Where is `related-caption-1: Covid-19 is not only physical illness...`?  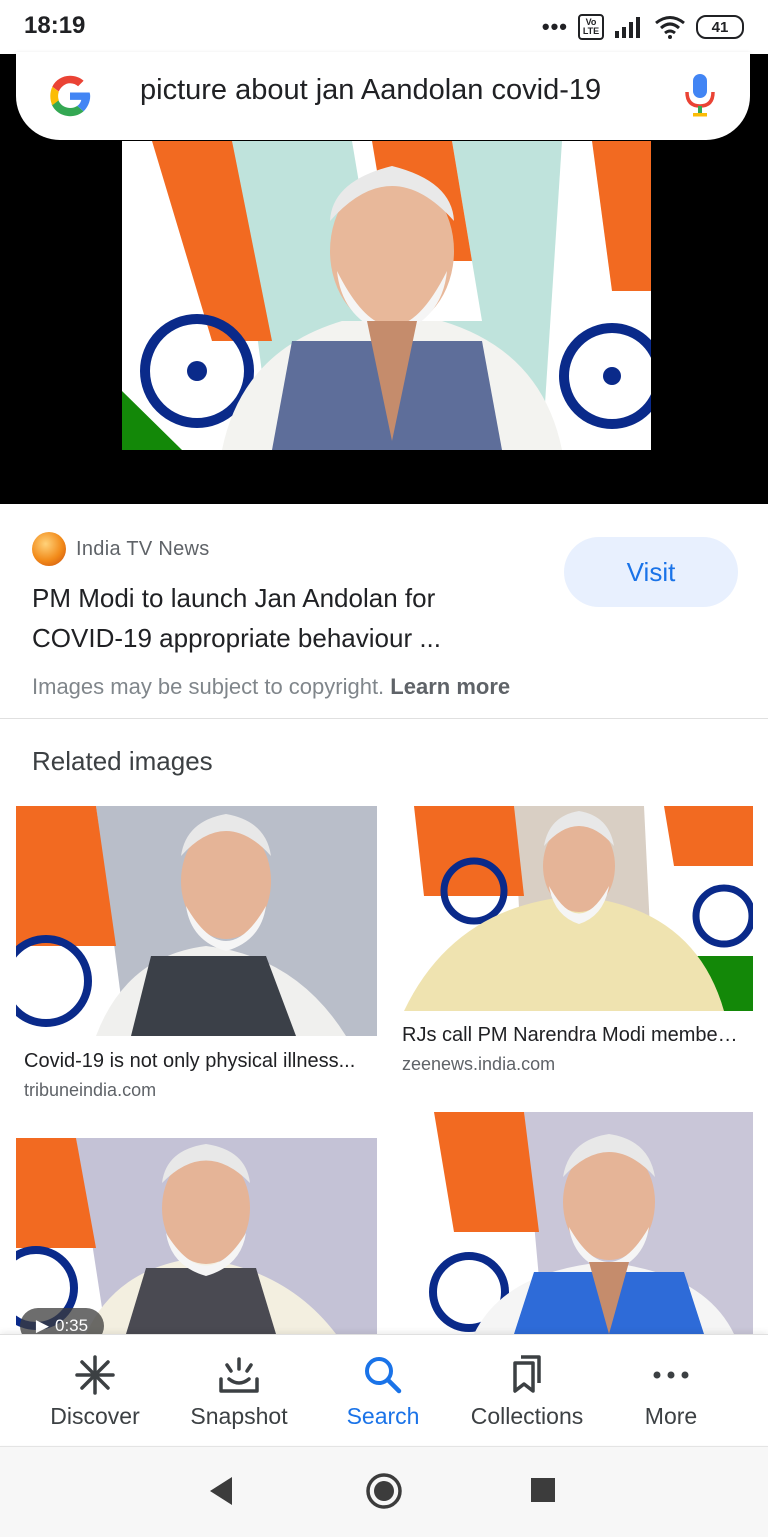 related-caption-1: Covid-19 is not only physical illness... is located at coordinates (197, 1061).